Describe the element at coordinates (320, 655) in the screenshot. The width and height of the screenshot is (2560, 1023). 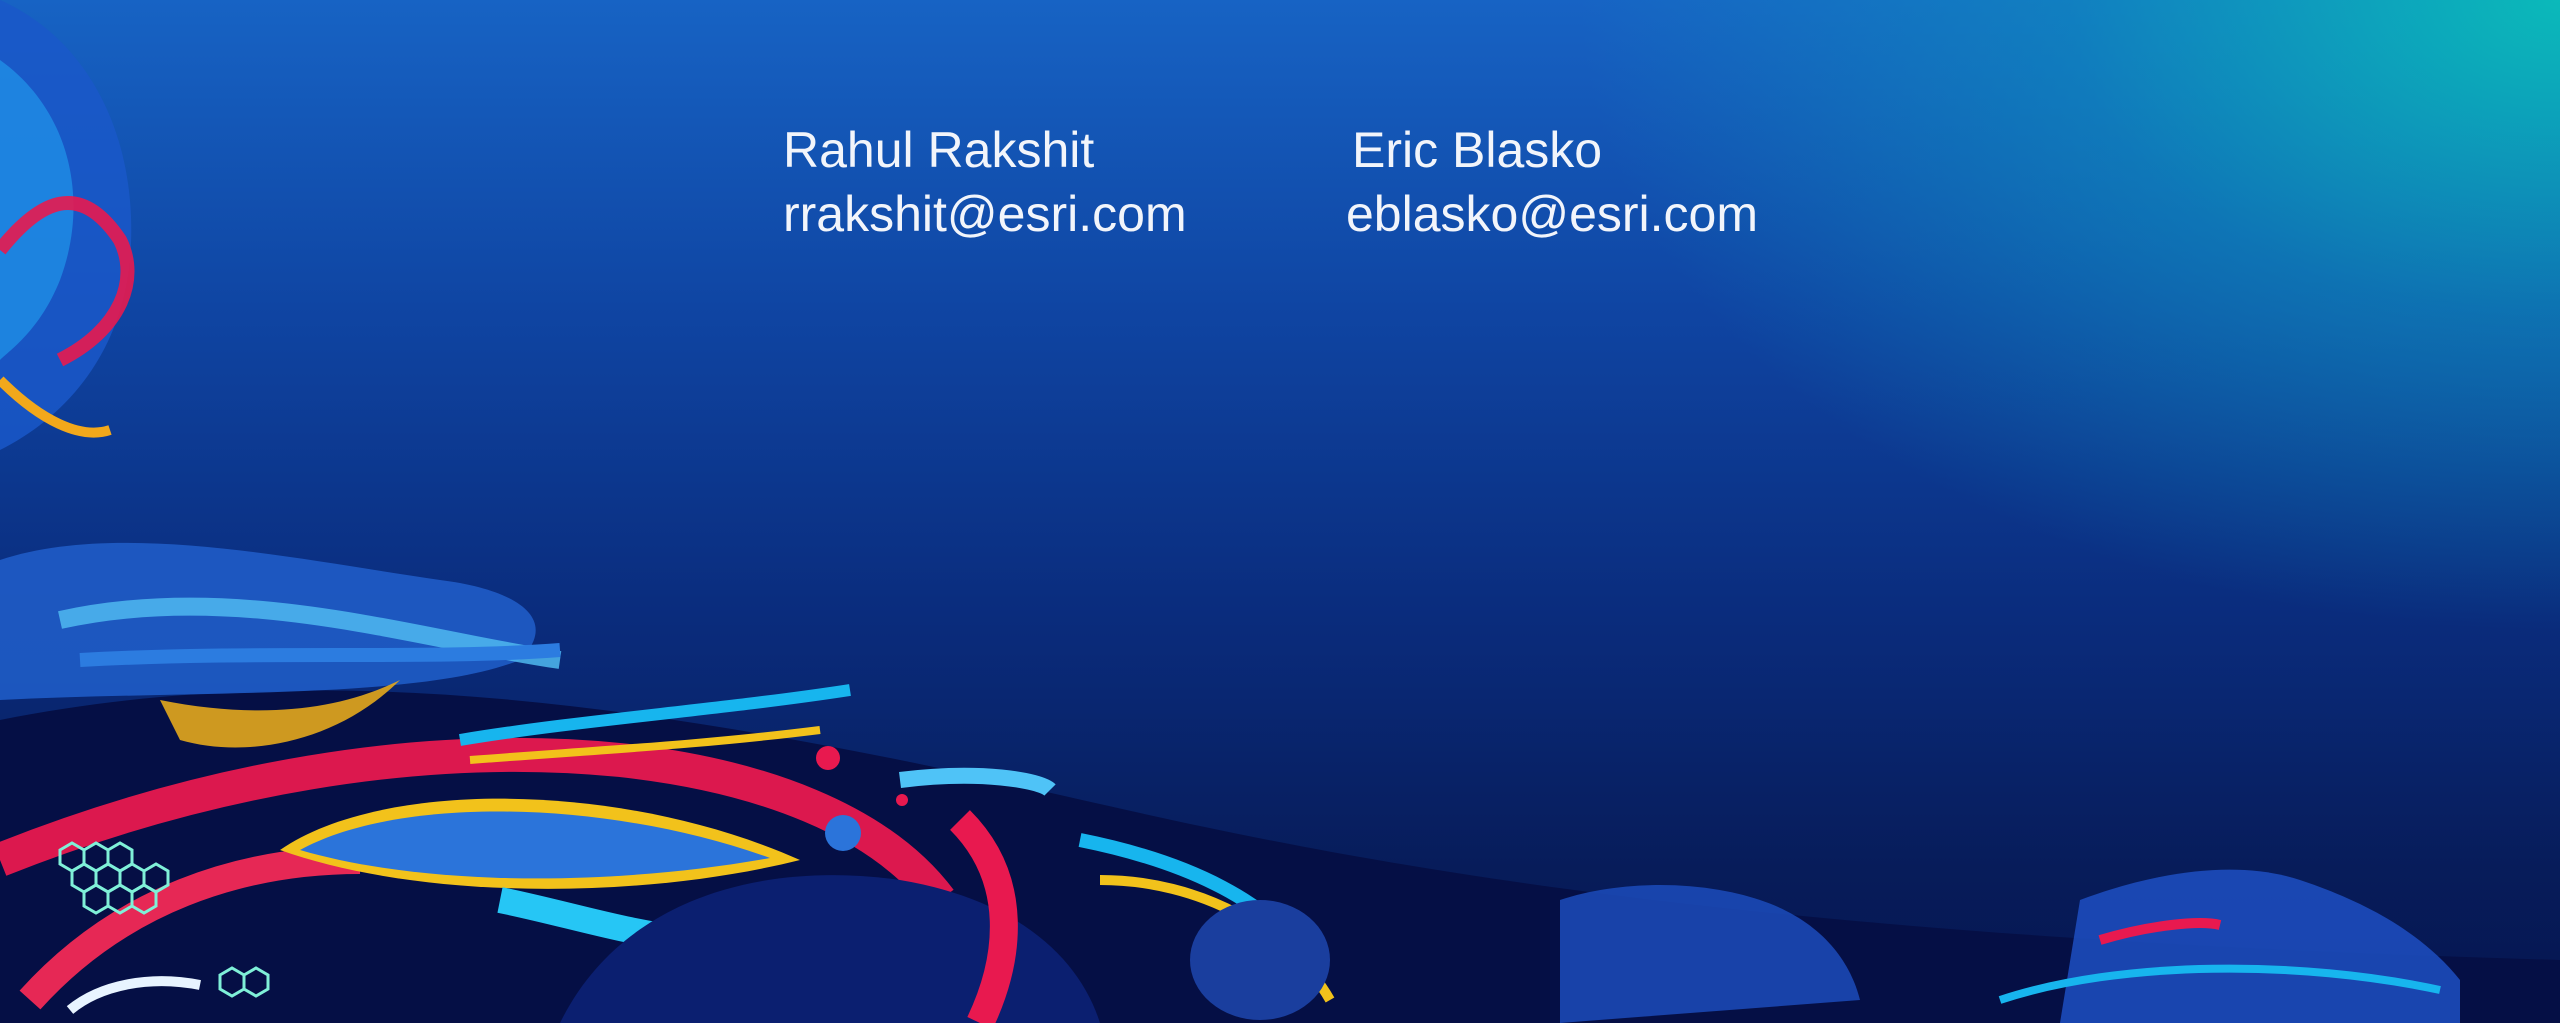
I see `artwork-blue-band` at that location.